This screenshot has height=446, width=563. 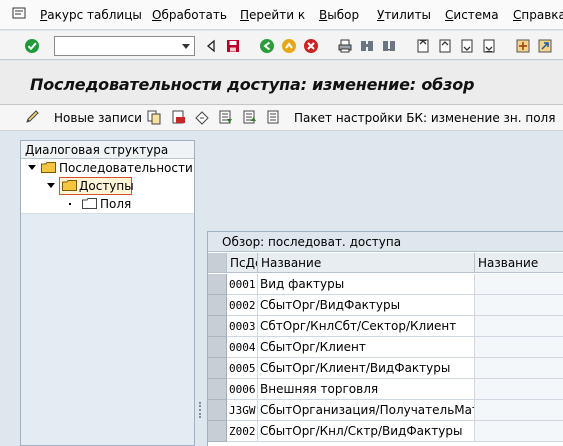 I want to click on new-session-icon, so click(x=523, y=46).